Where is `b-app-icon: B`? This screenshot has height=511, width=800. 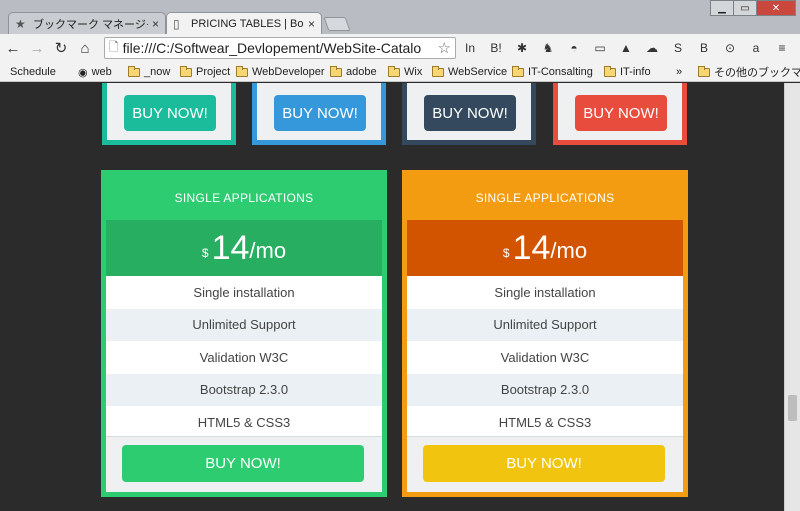
b-app-icon: B is located at coordinates (704, 48).